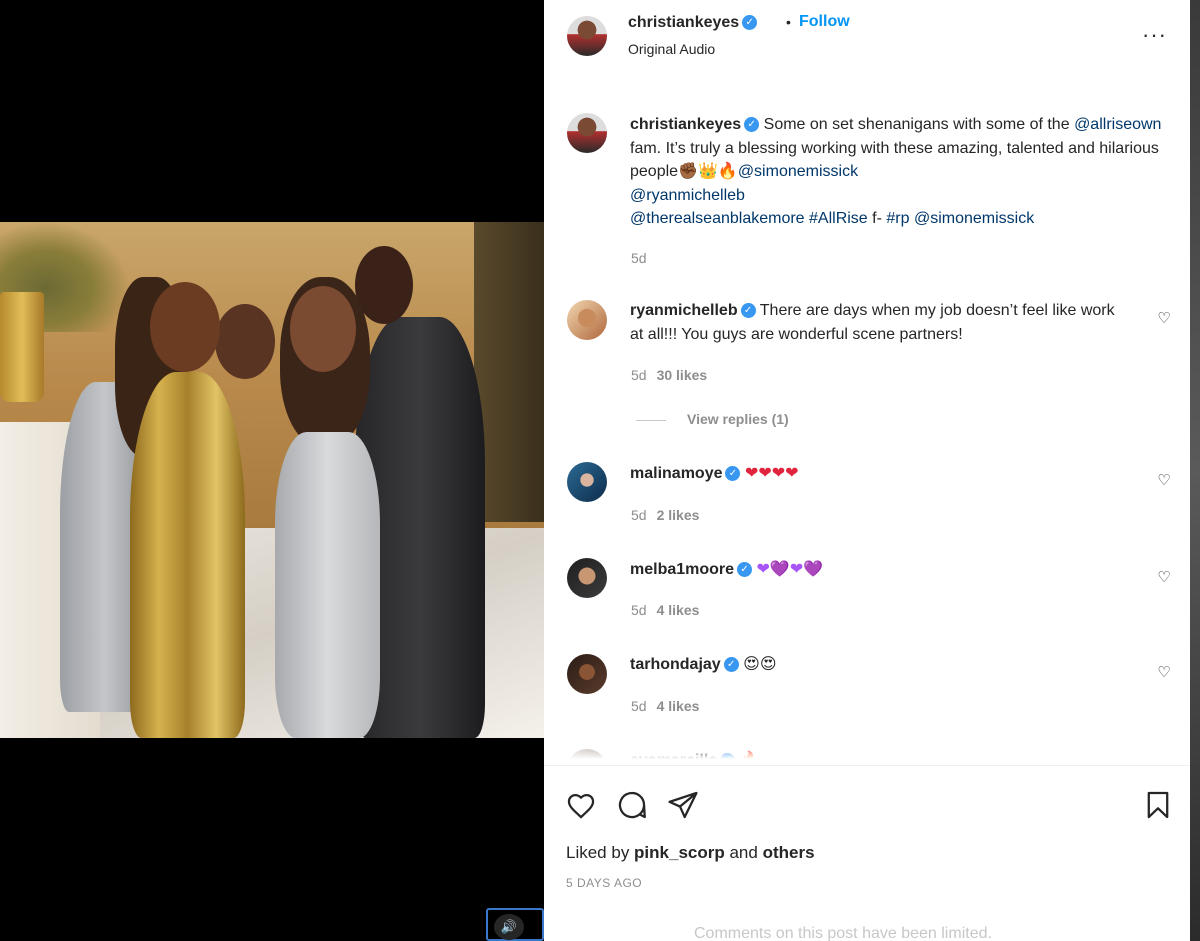  I want to click on person-silver-dress-head, so click(323, 329).